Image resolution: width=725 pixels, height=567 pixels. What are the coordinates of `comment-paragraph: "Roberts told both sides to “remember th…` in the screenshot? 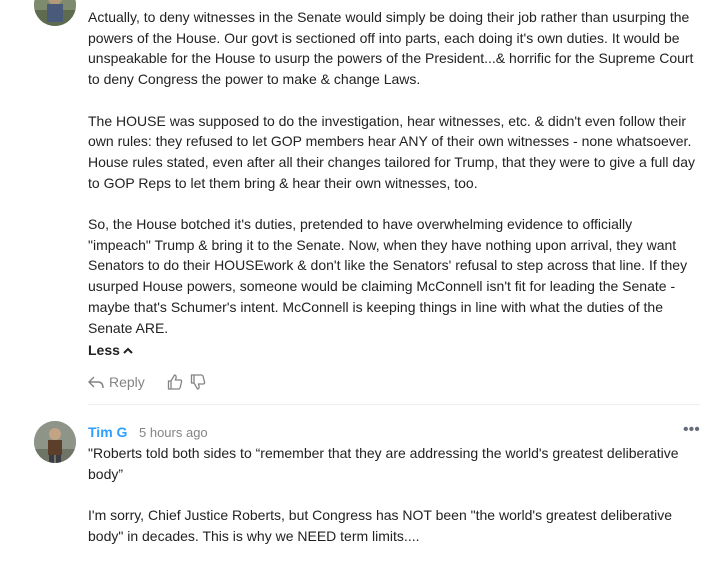 It's located at (383, 463).